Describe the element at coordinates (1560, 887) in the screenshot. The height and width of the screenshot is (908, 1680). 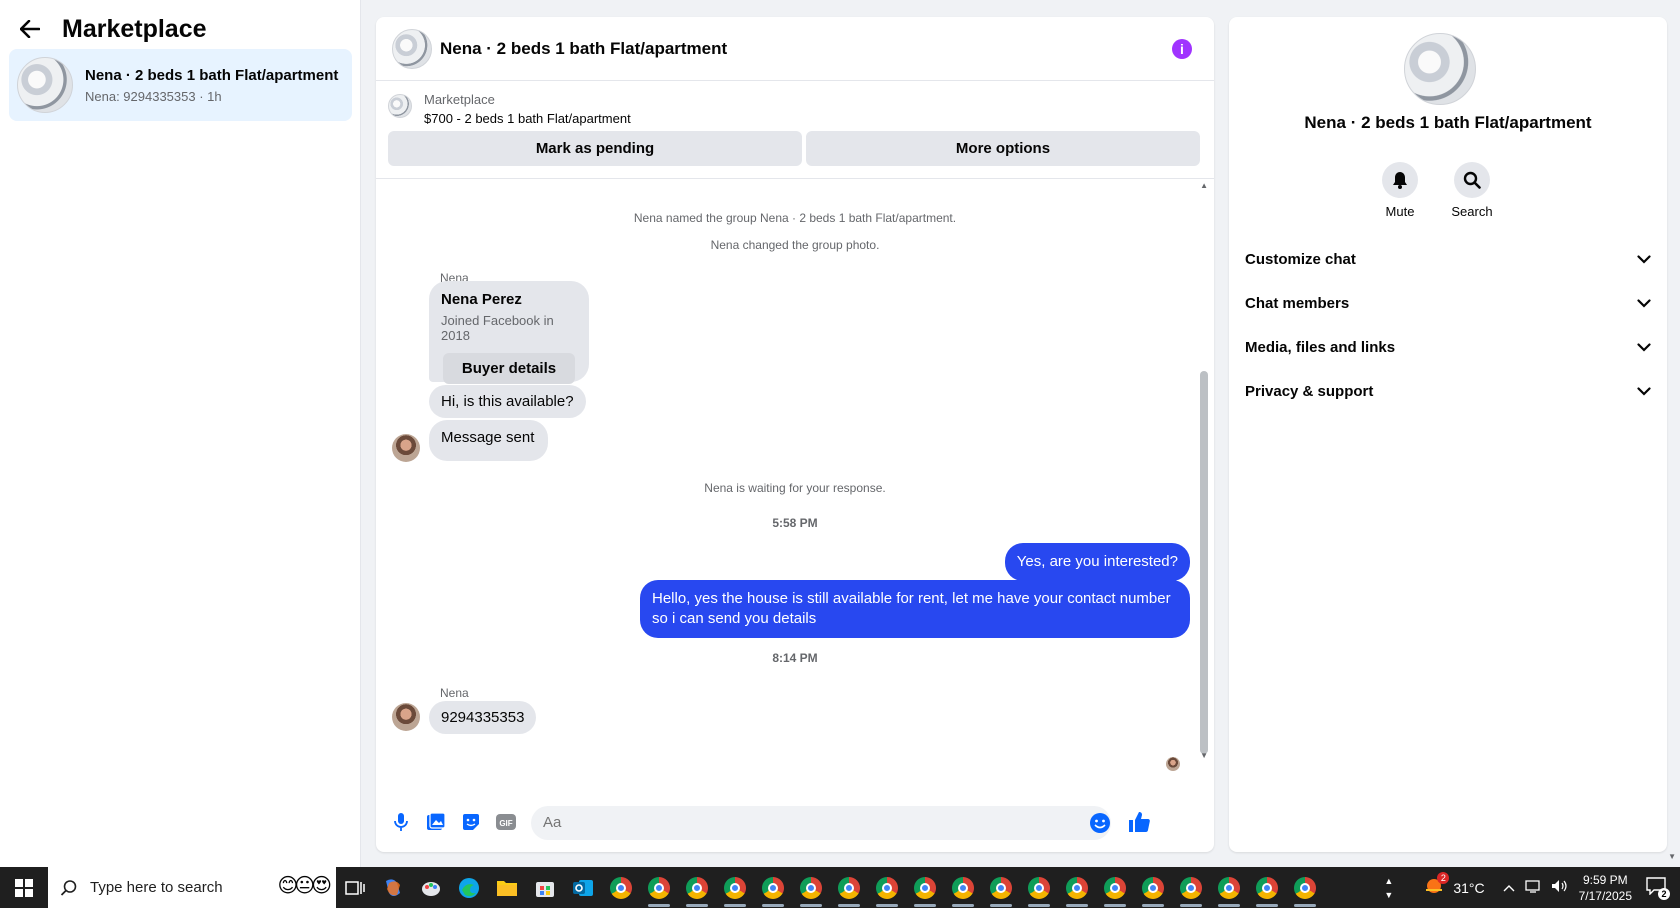
I see `volume-icon` at that location.